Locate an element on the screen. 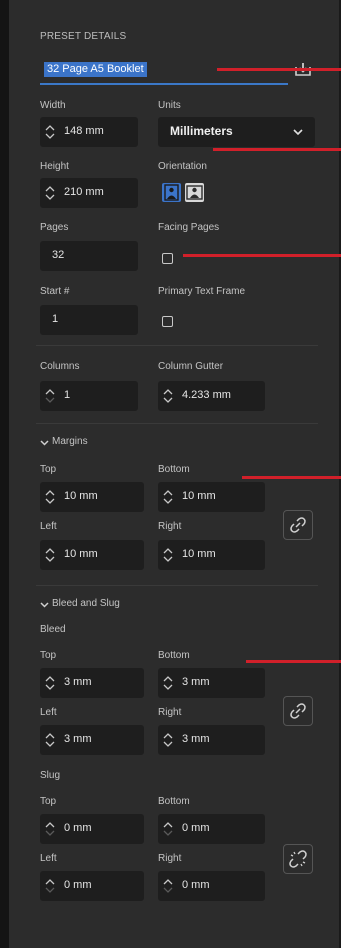 The height and width of the screenshot is (948, 341). bleed-slug-section-toggle: Bleed and Slug is located at coordinates (100, 605).